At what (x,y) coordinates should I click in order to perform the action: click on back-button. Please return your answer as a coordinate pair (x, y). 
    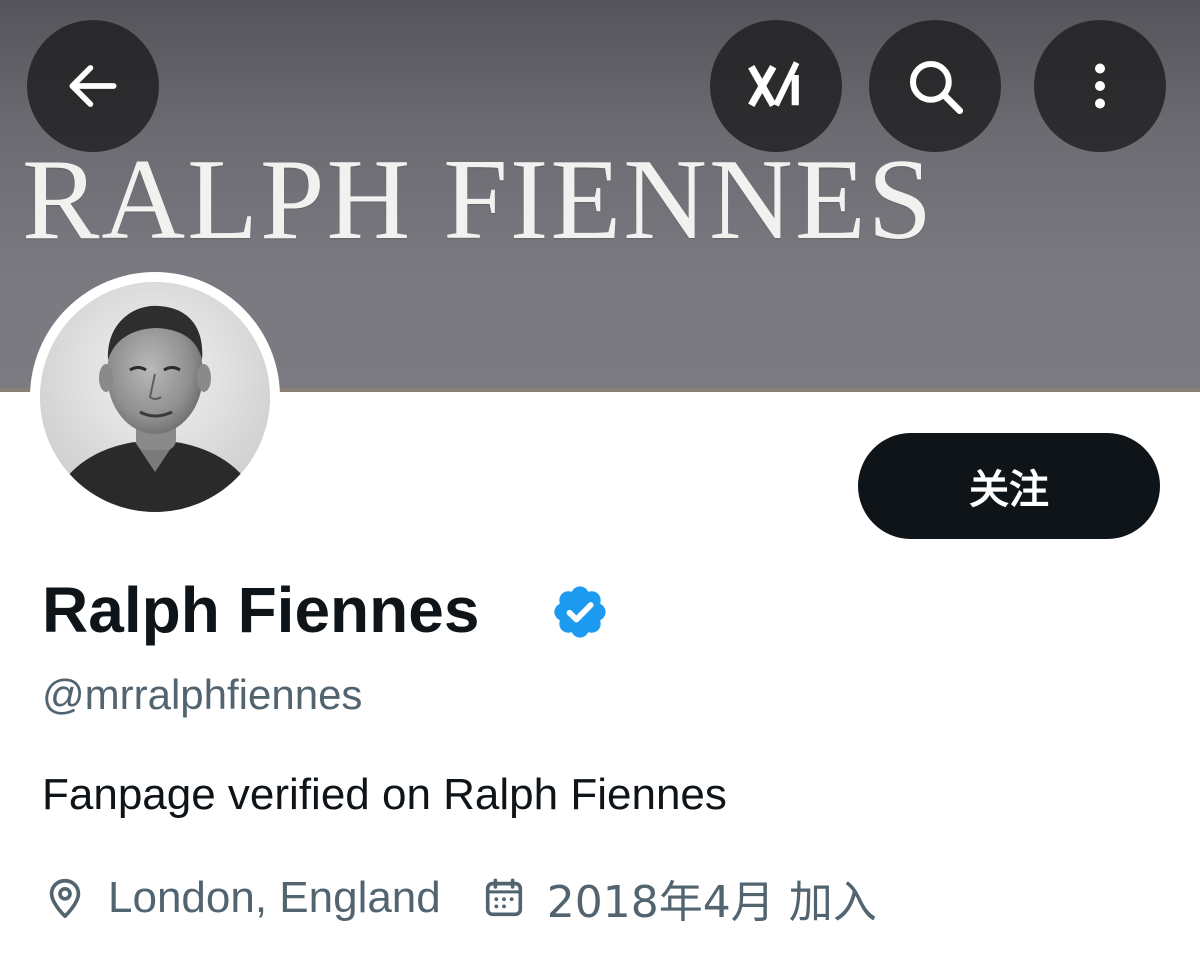
    Looking at the image, I should click on (93, 86).